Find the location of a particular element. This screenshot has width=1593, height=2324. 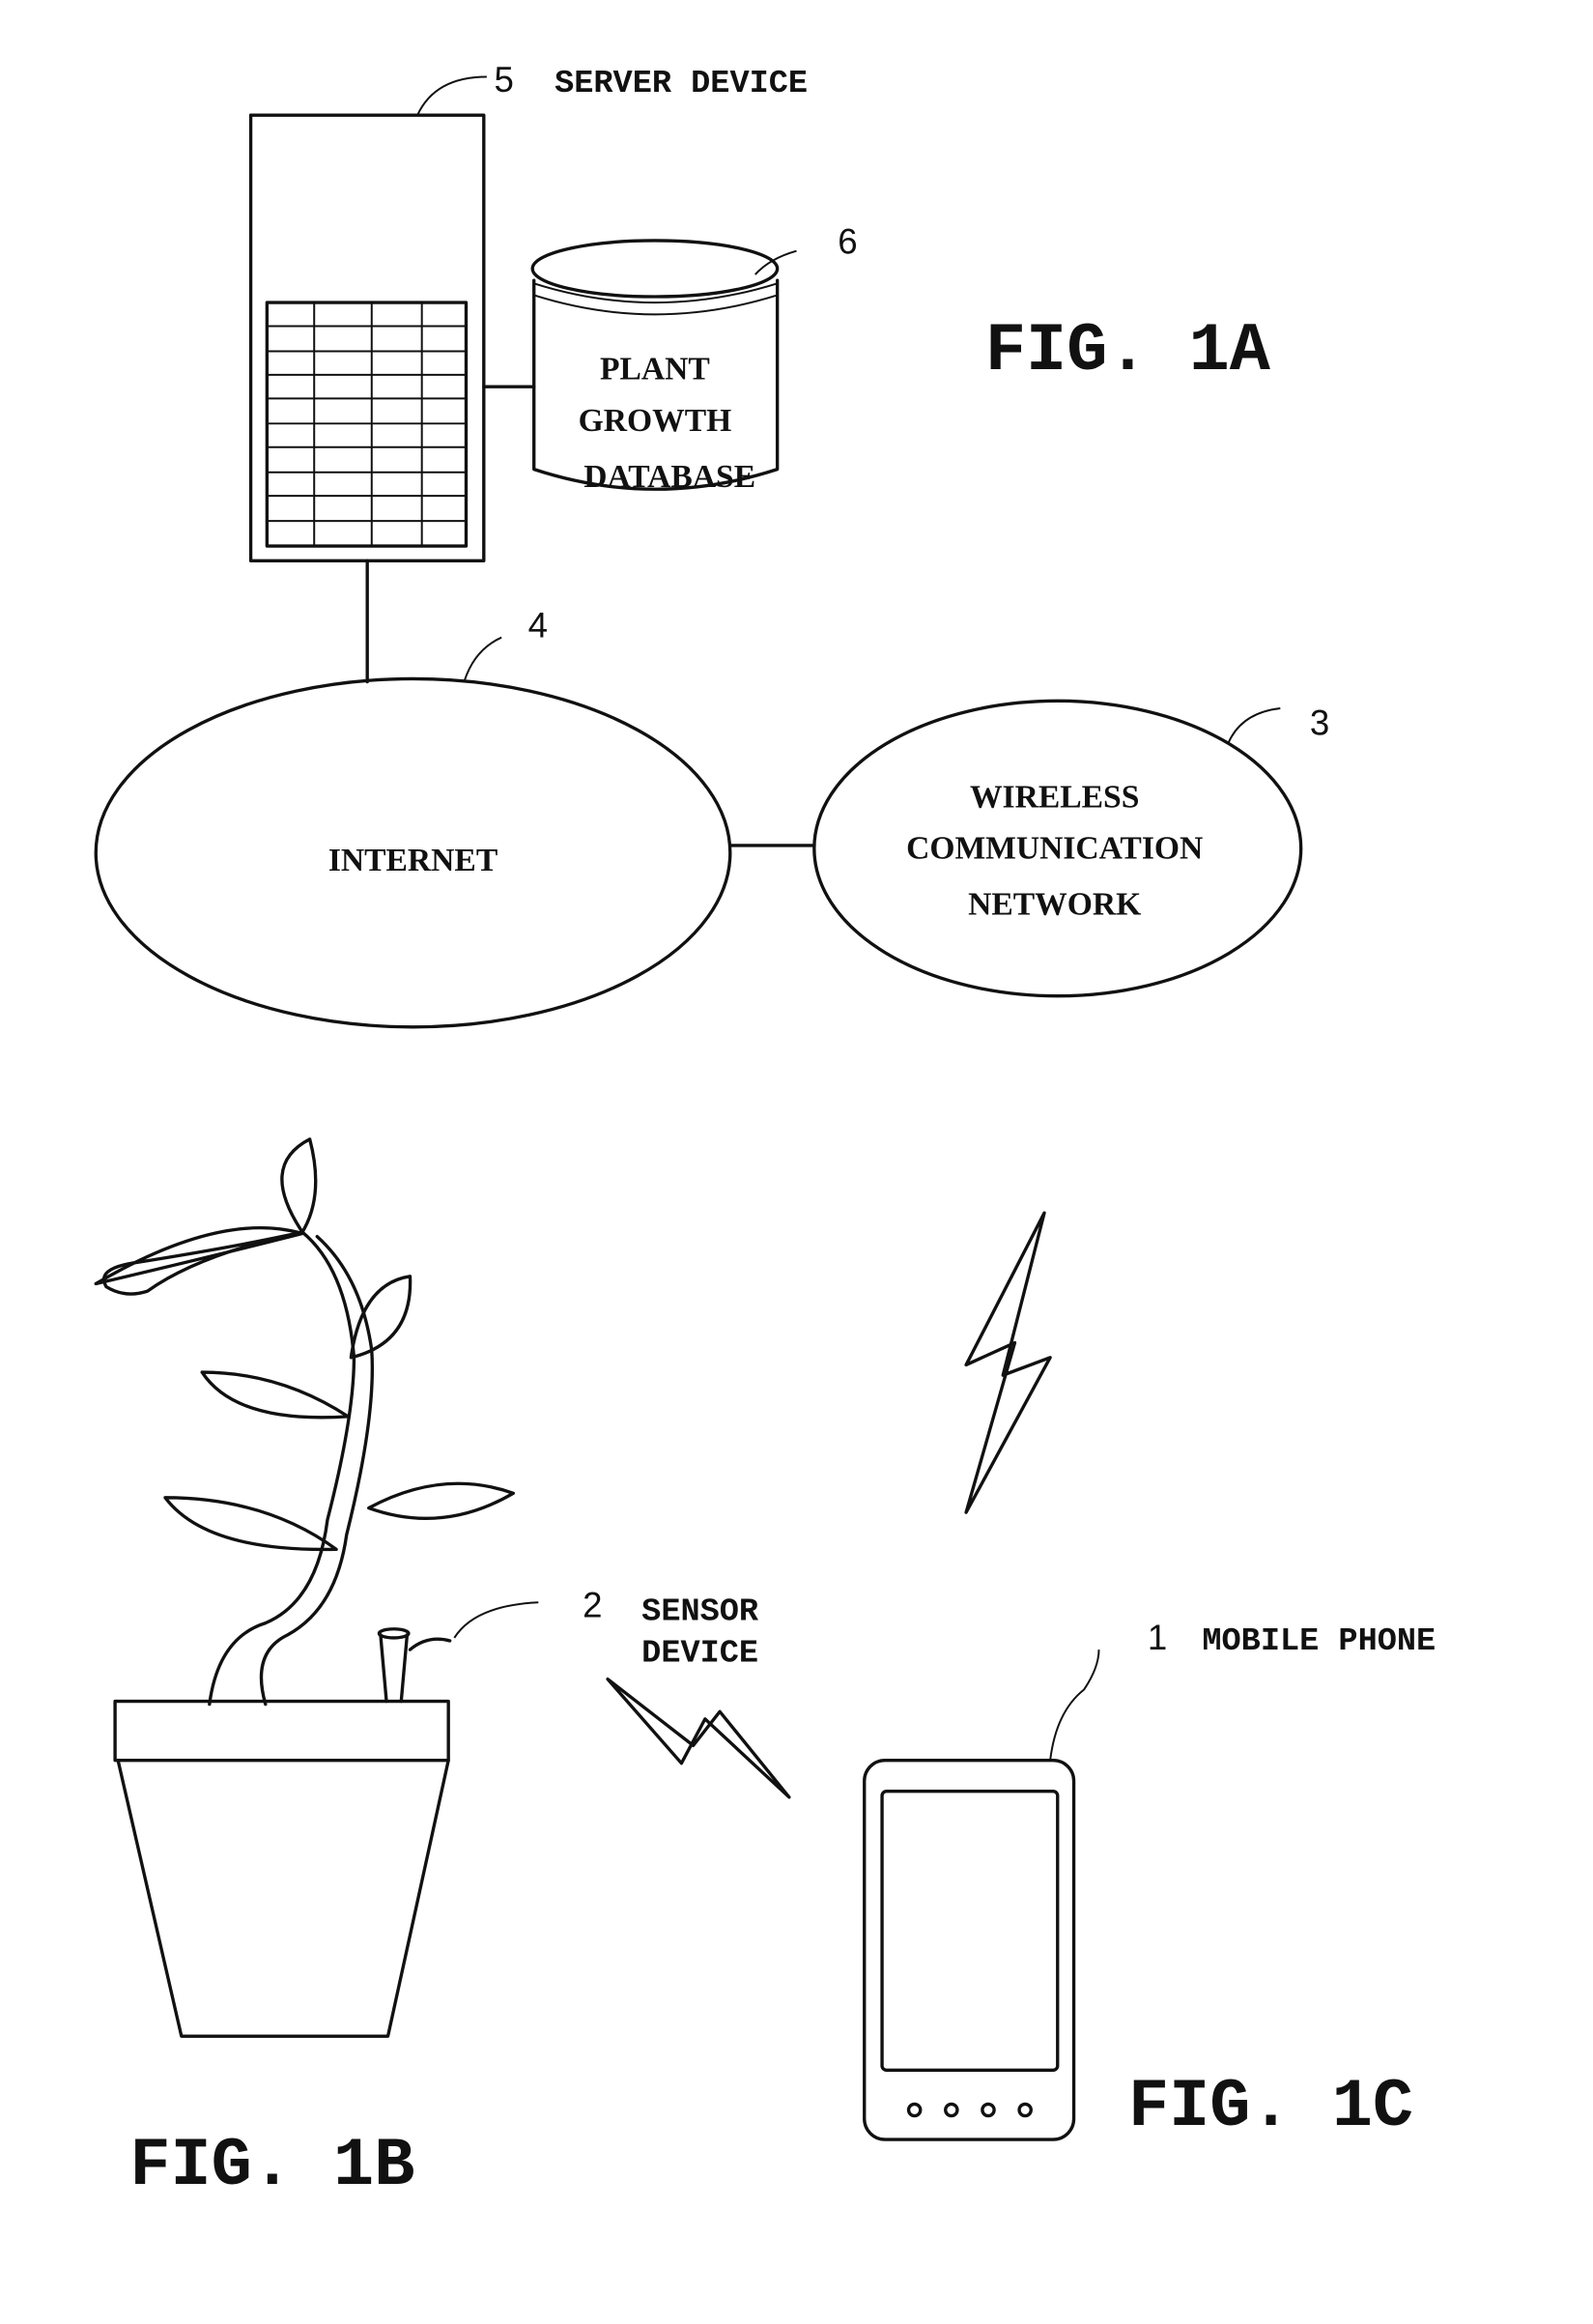

server-grid-lines is located at coordinates (367, 424).